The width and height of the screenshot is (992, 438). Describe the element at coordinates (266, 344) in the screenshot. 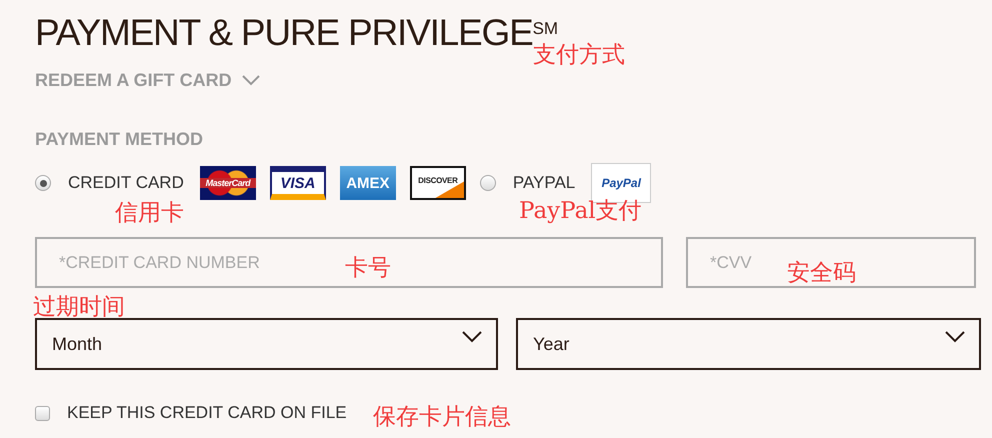

I see `select-dropdown: Month` at that location.